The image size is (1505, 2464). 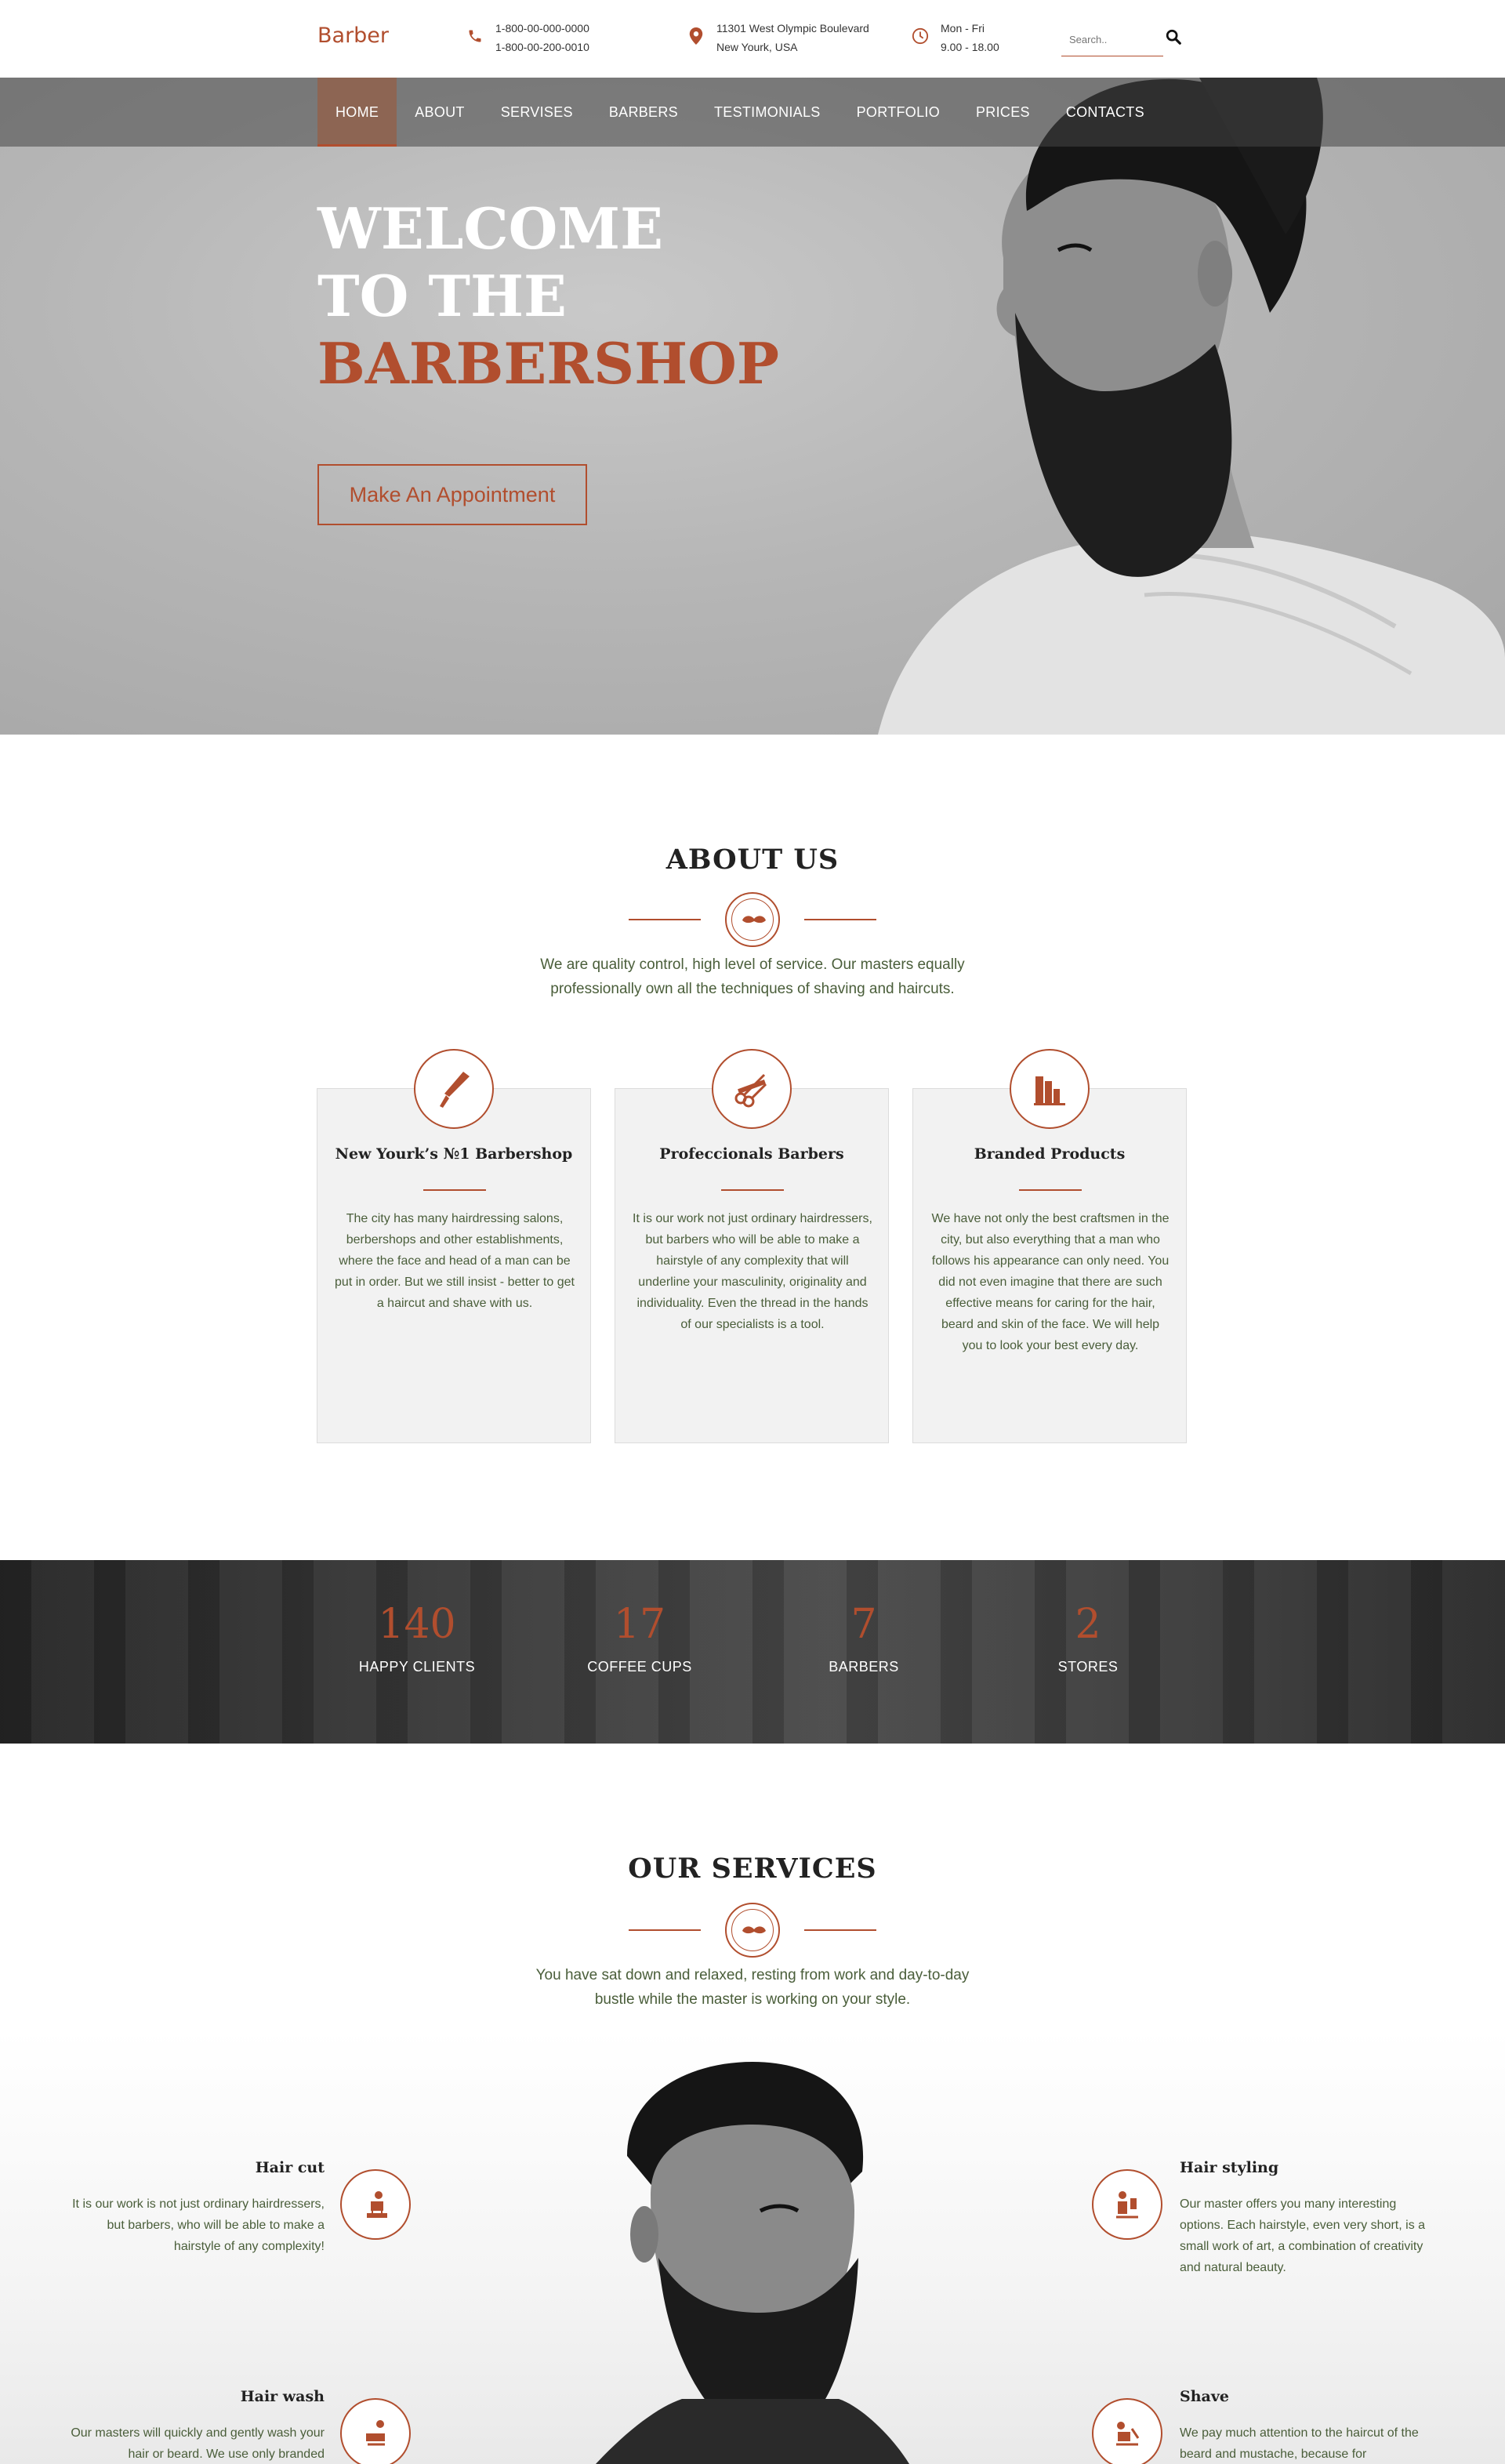 I want to click on counter-happy-clients: 140 HAPPY CLIENTS, so click(x=417, y=1638).